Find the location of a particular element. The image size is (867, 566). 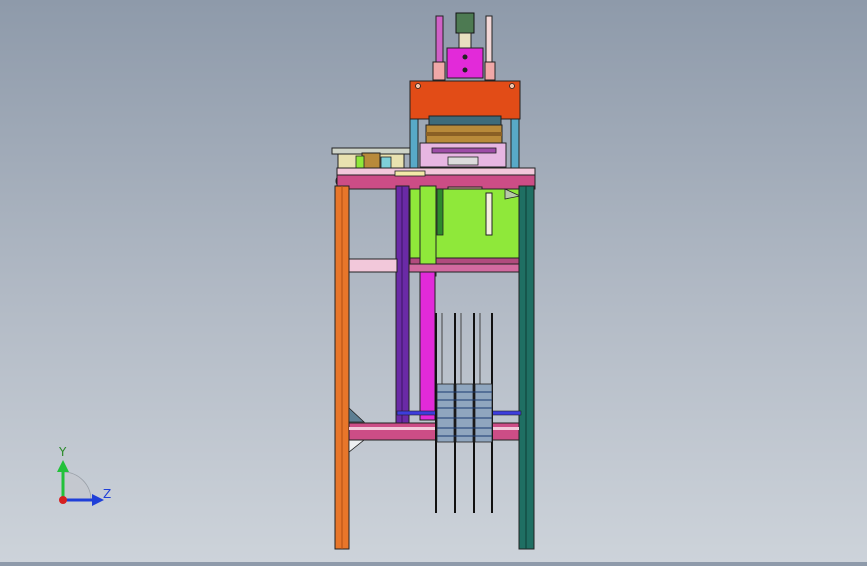

y-axis-label: Y is located at coordinates (62, 452).